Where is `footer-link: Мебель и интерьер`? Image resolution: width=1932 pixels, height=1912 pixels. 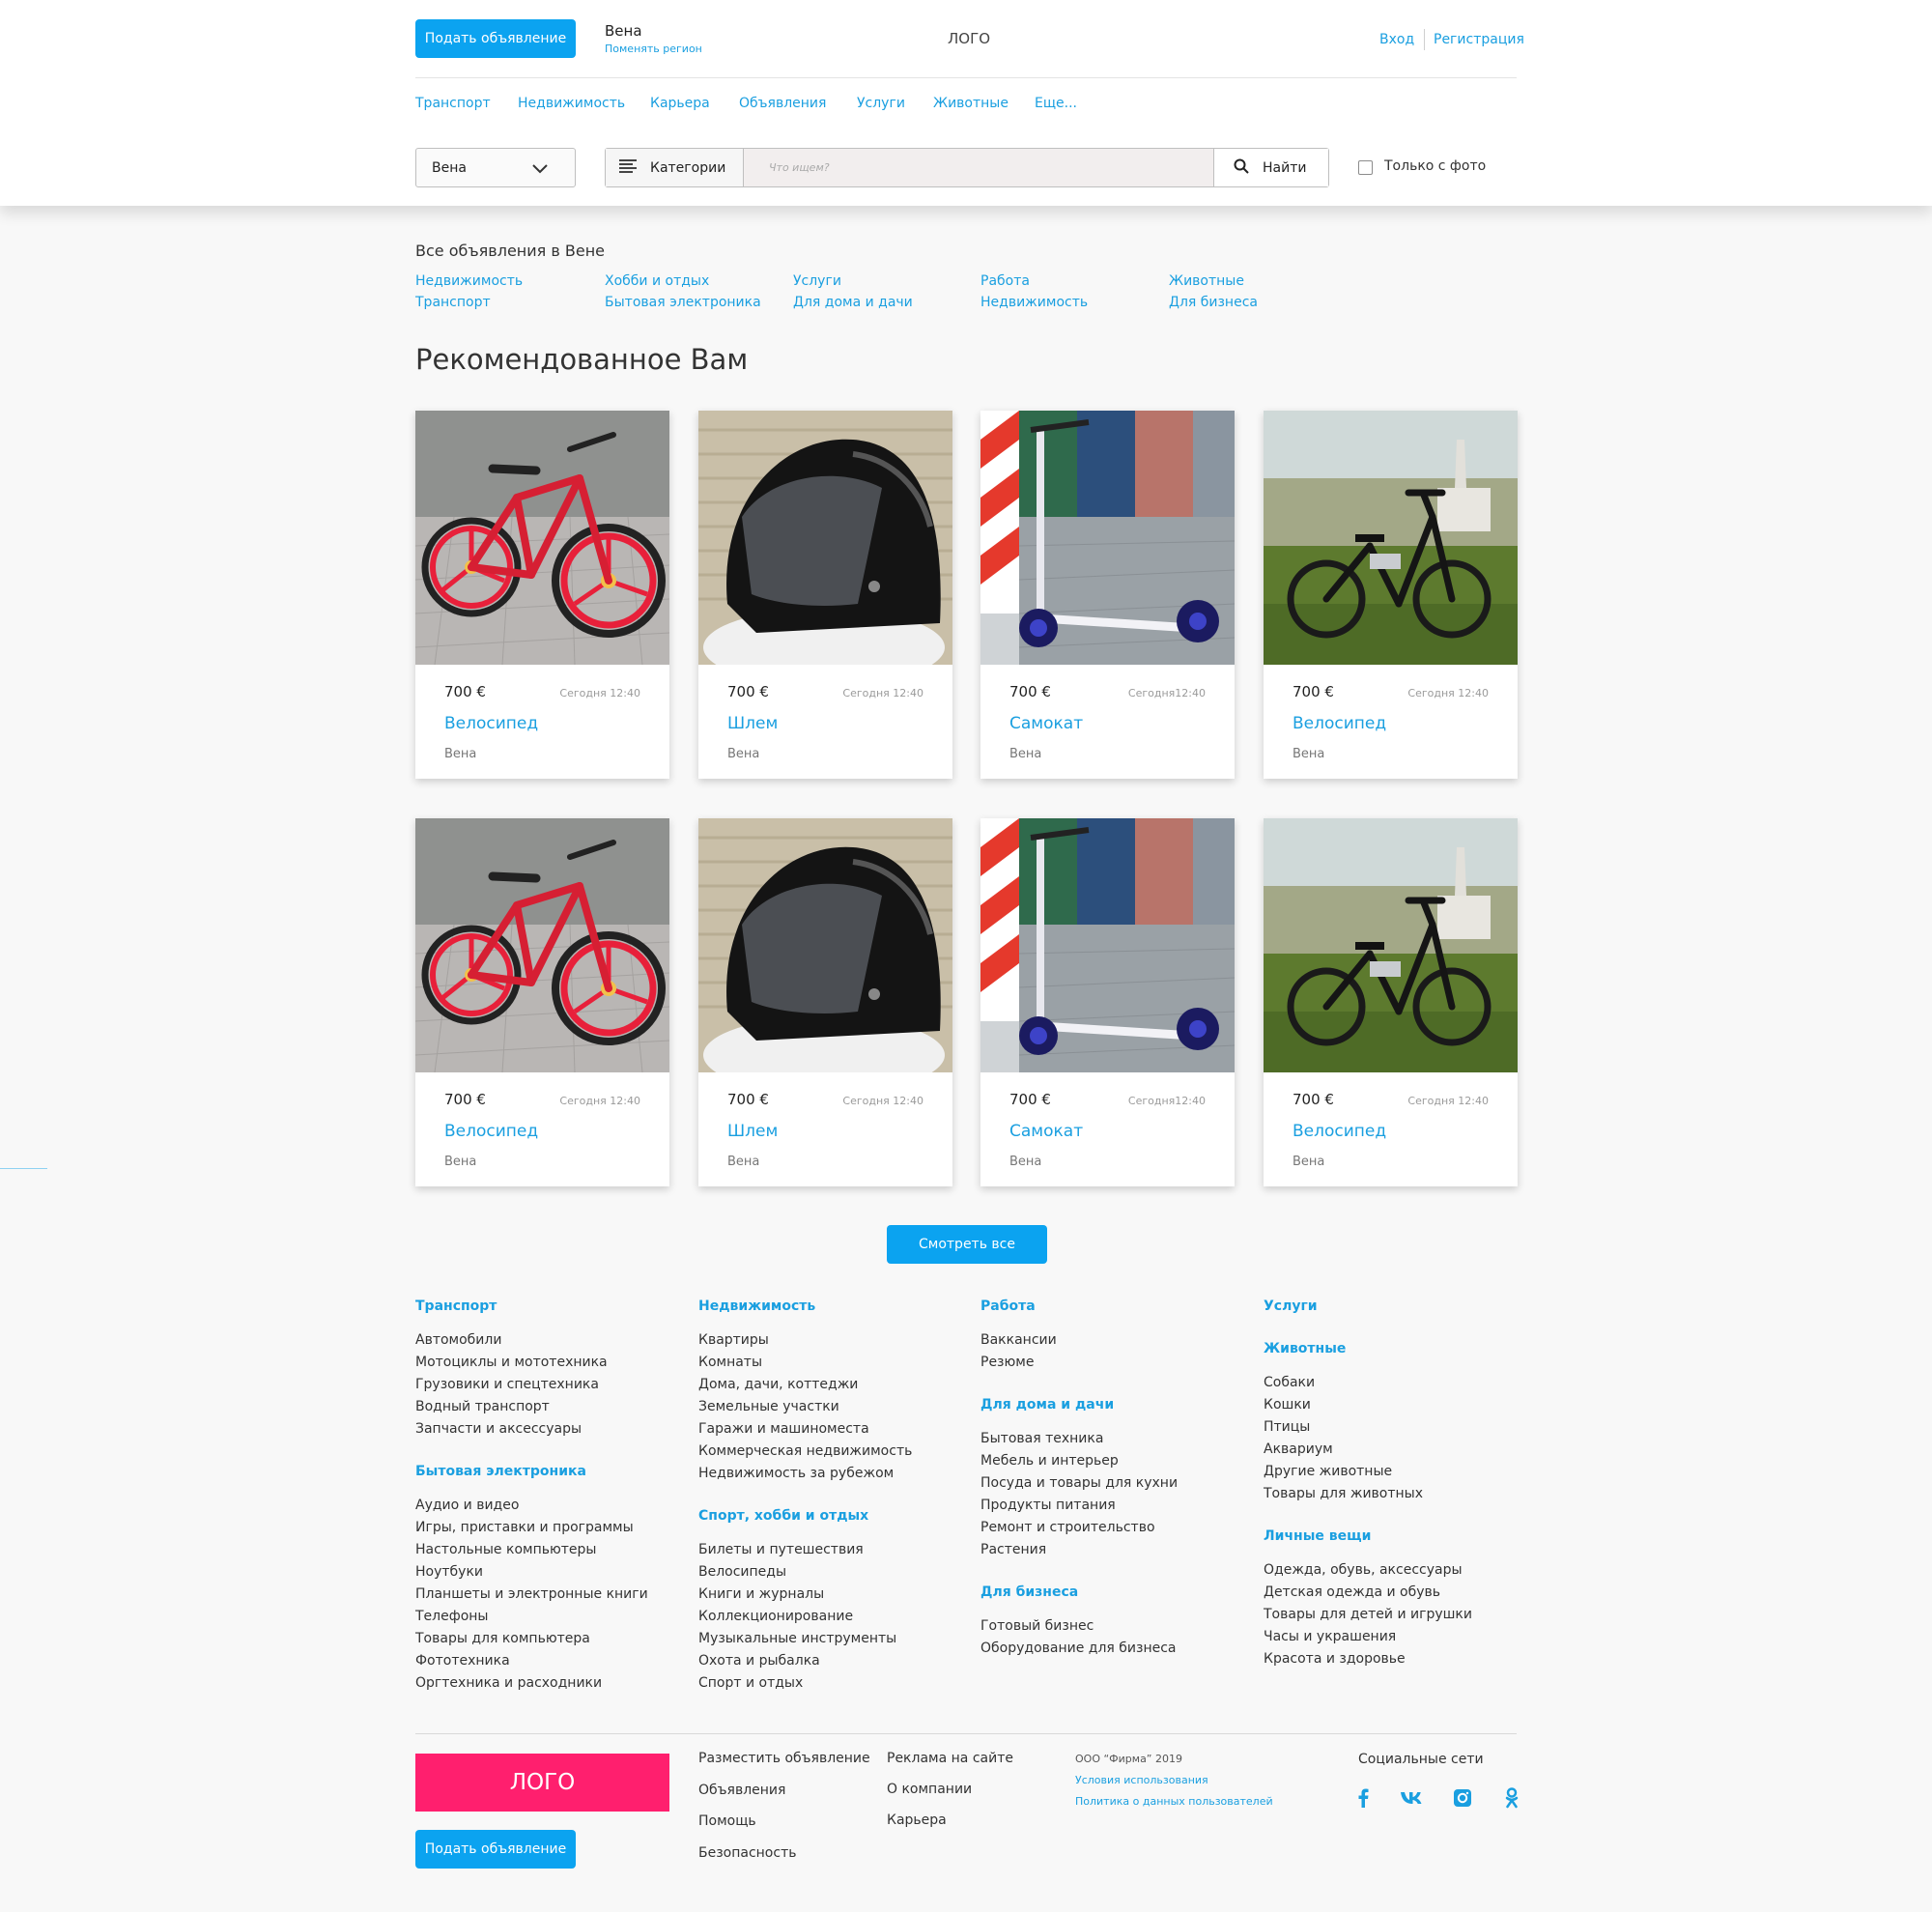 footer-link: Мебель и интерьер is located at coordinates (1115, 1461).